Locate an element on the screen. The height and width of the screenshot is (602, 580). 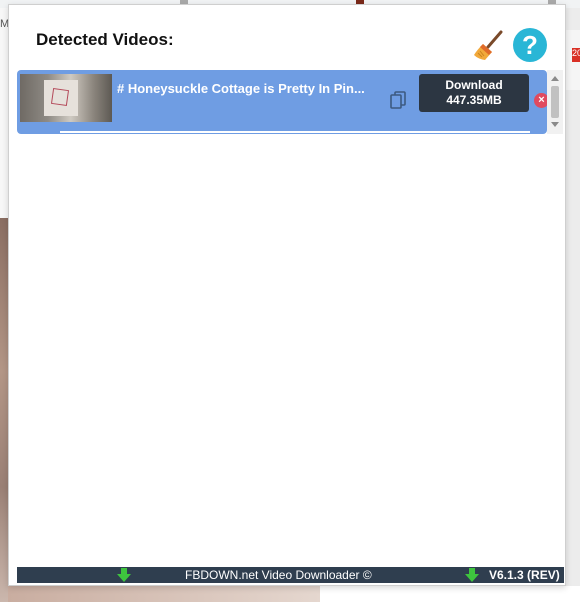
download-button: Download 447.35MB is located at coordinates (474, 93).